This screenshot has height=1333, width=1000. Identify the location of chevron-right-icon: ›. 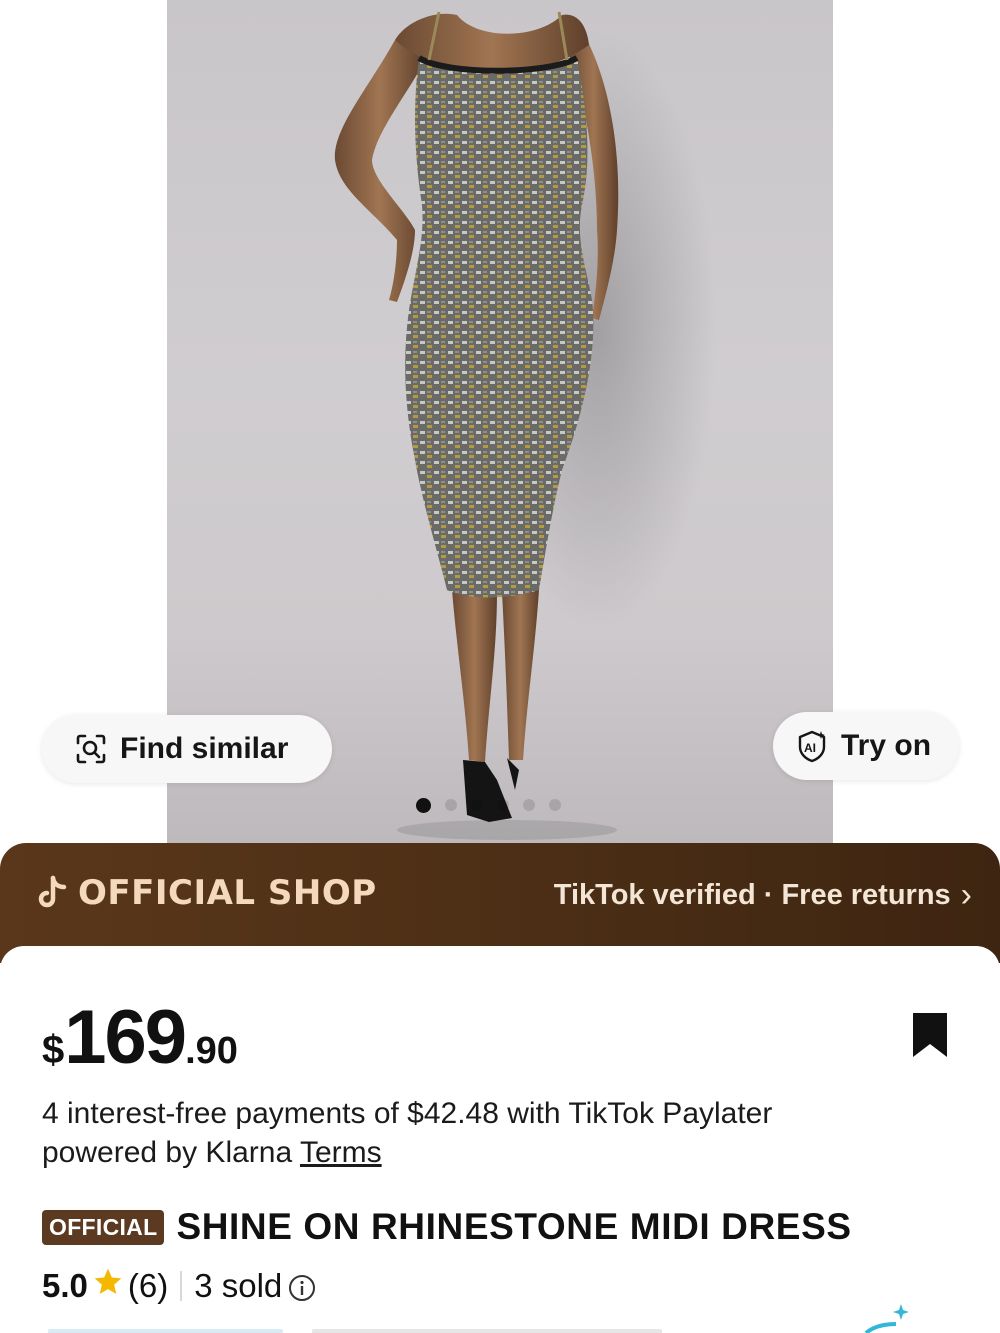
(966, 895).